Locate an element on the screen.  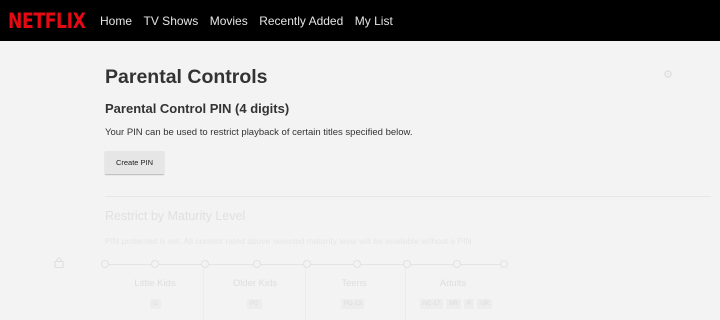
nav-recently-added: Recently Added is located at coordinates (301, 21).